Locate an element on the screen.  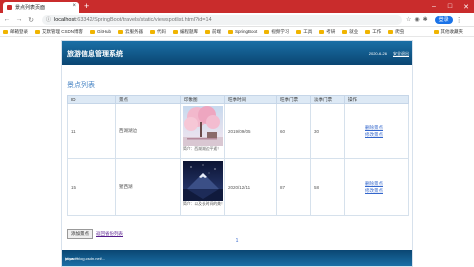
info-icon: ⓘ is located at coordinates (48, 19).